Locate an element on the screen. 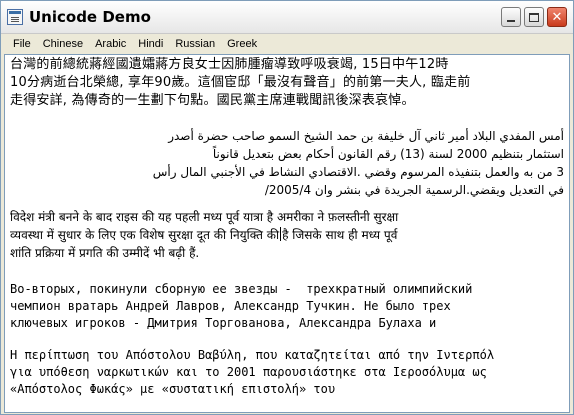  maximize-icon is located at coordinates (534, 17).